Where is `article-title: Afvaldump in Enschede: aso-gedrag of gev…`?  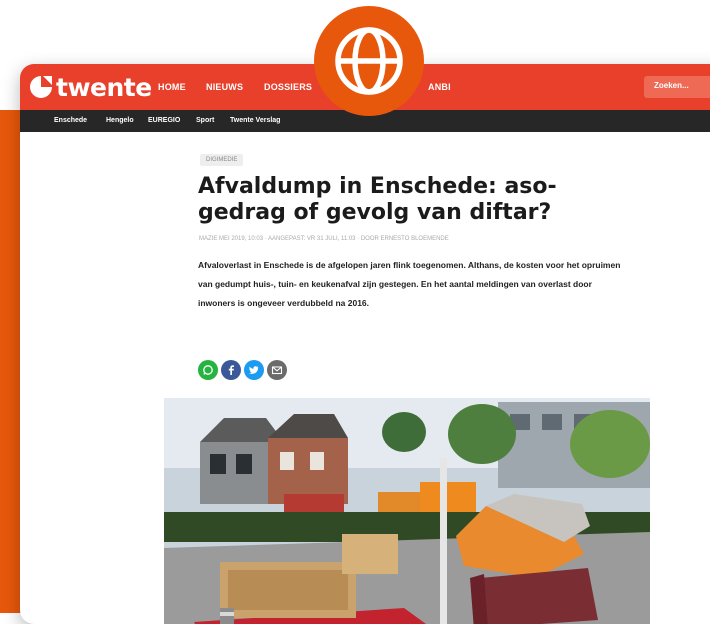
article-title: Afvaldump in Enschede: aso-gedrag of gev… is located at coordinates (377, 199).